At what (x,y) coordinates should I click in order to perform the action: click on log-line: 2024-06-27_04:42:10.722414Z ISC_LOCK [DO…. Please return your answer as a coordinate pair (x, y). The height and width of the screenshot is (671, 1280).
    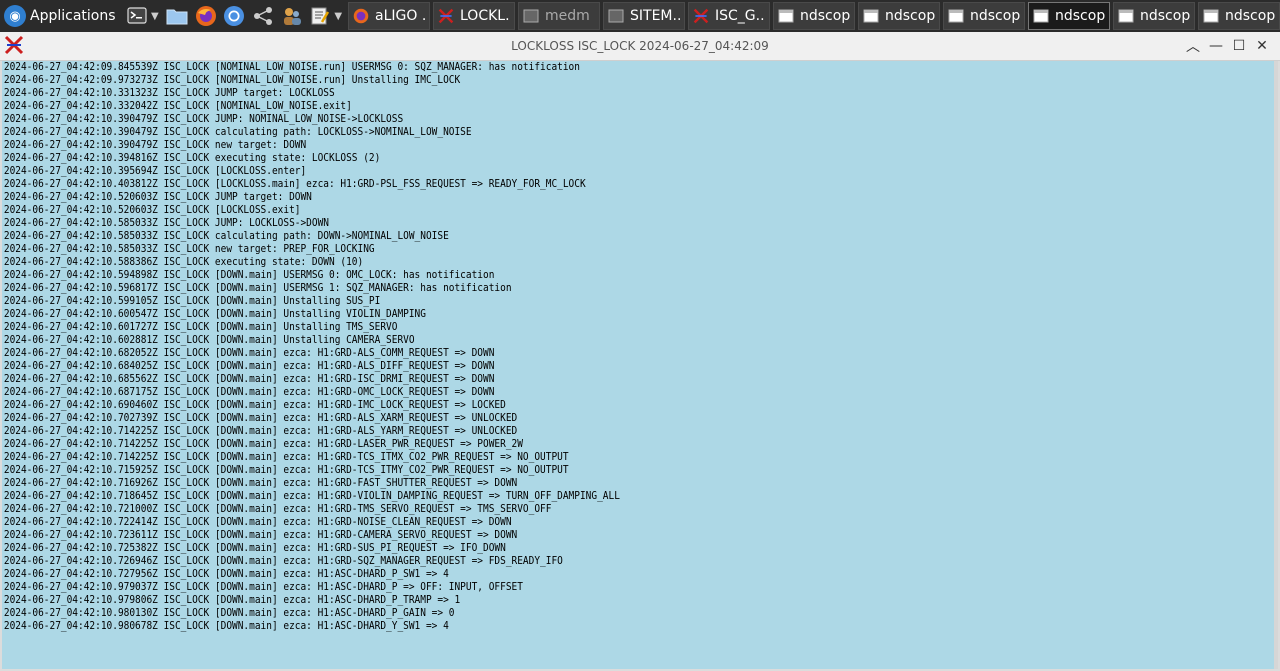
    Looking at the image, I should click on (257, 522).